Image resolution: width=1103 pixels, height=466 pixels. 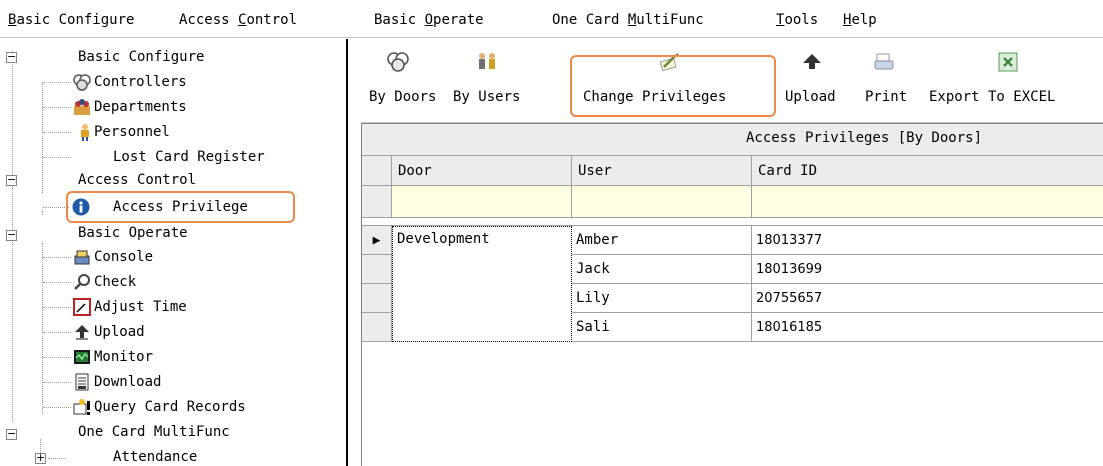 What do you see at coordinates (482, 171) in the screenshot?
I see `column-header-door: Door` at bounding box center [482, 171].